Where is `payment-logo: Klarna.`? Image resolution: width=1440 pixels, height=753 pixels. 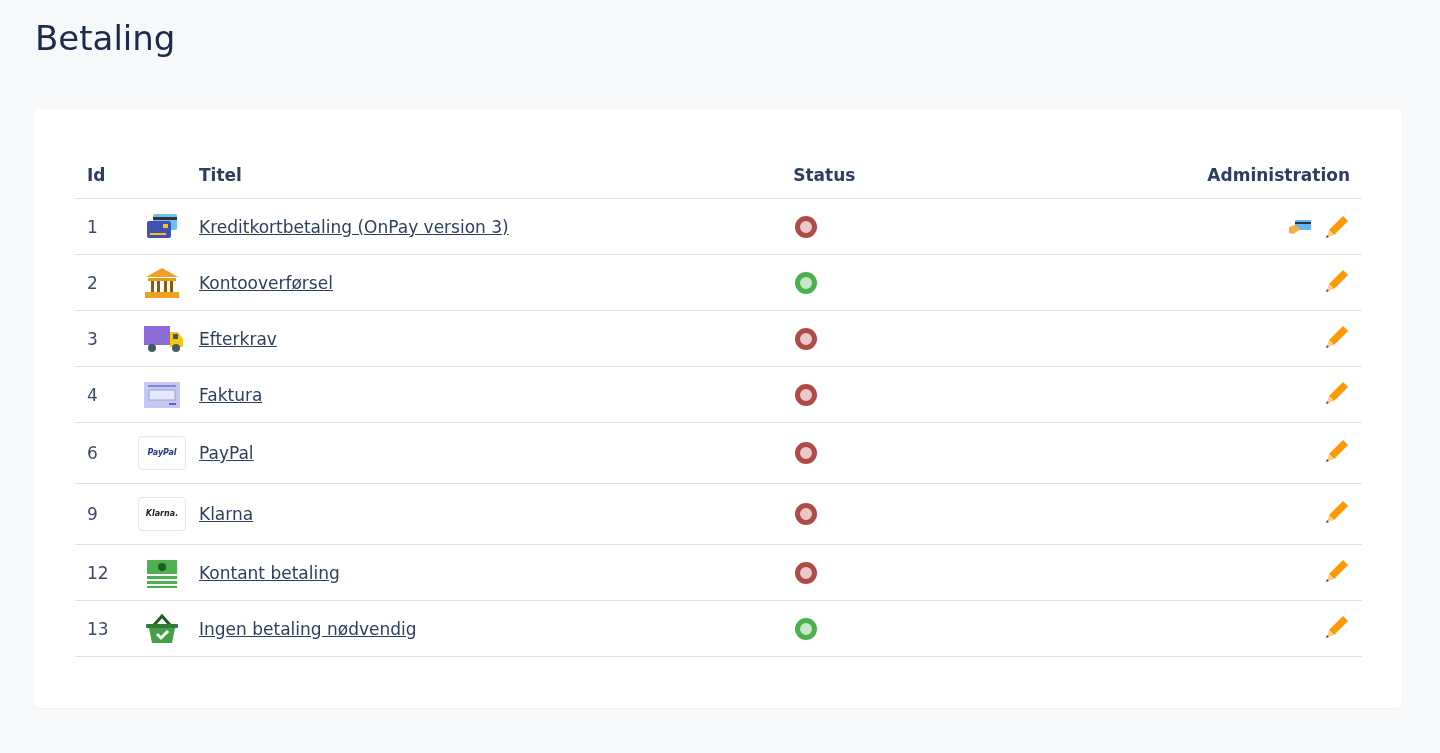 payment-logo: Klarna. is located at coordinates (162, 514).